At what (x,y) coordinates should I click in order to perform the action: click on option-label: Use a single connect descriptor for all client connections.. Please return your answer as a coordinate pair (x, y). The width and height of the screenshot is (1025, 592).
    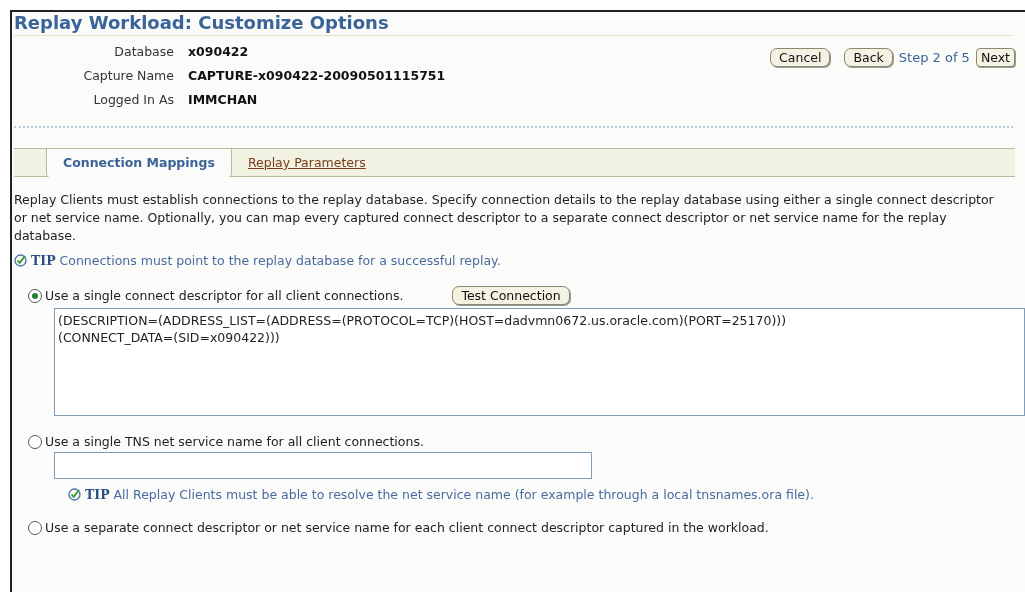
    Looking at the image, I should click on (224, 295).